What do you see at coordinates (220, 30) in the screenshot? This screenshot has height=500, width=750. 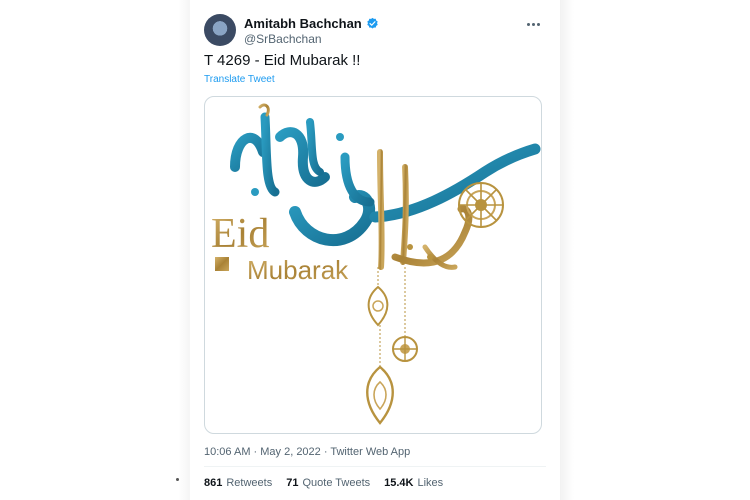 I see `avatar` at bounding box center [220, 30].